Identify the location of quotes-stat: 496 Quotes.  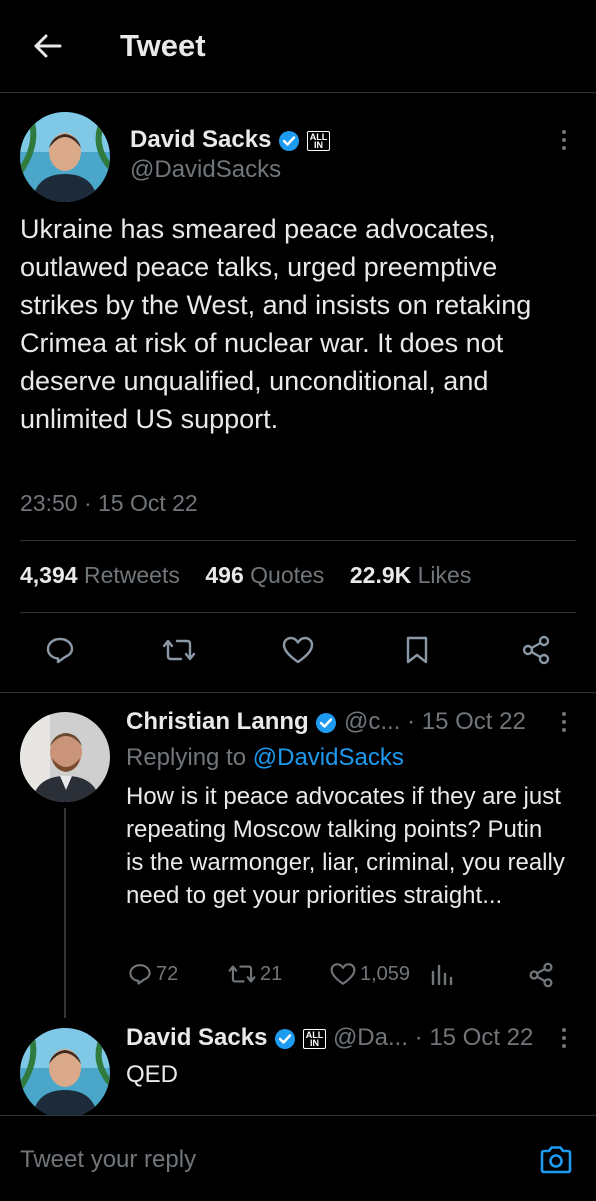
(264, 575).